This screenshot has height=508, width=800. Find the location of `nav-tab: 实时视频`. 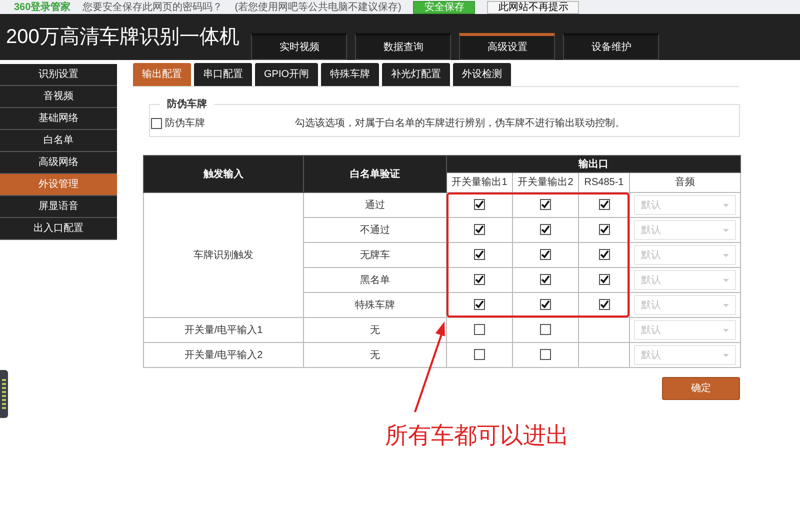

nav-tab: 实时视频 is located at coordinates (299, 46).